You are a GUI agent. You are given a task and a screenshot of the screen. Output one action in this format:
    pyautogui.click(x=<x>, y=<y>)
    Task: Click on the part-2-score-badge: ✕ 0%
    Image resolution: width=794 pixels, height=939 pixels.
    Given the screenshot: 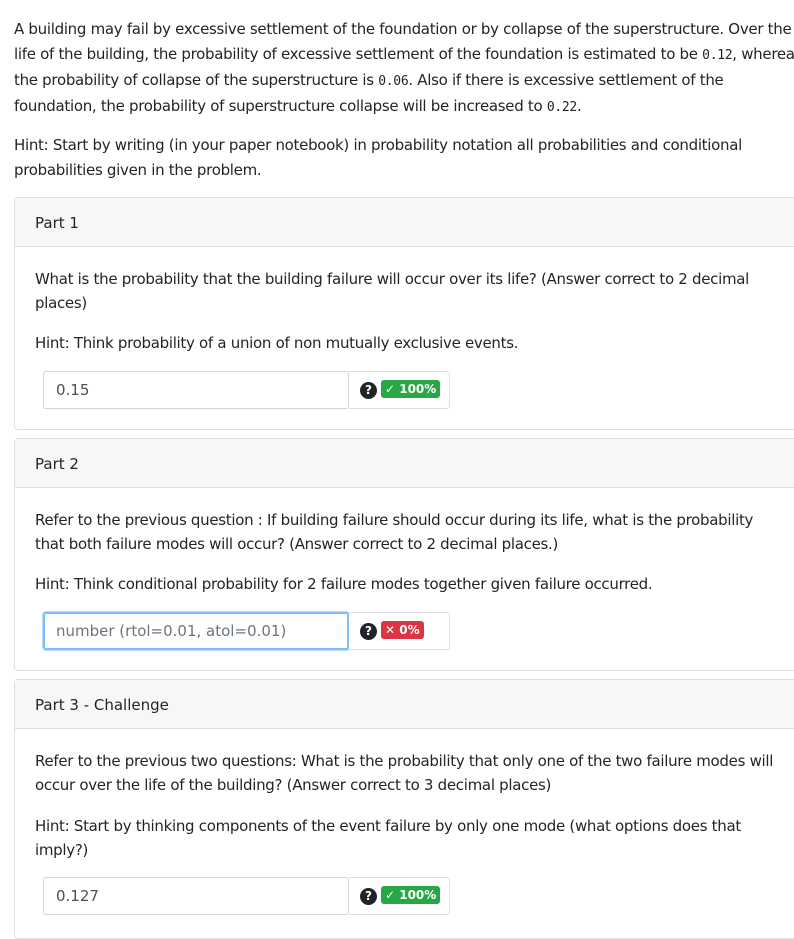 What is the action you would take?
    pyautogui.click(x=402, y=630)
    